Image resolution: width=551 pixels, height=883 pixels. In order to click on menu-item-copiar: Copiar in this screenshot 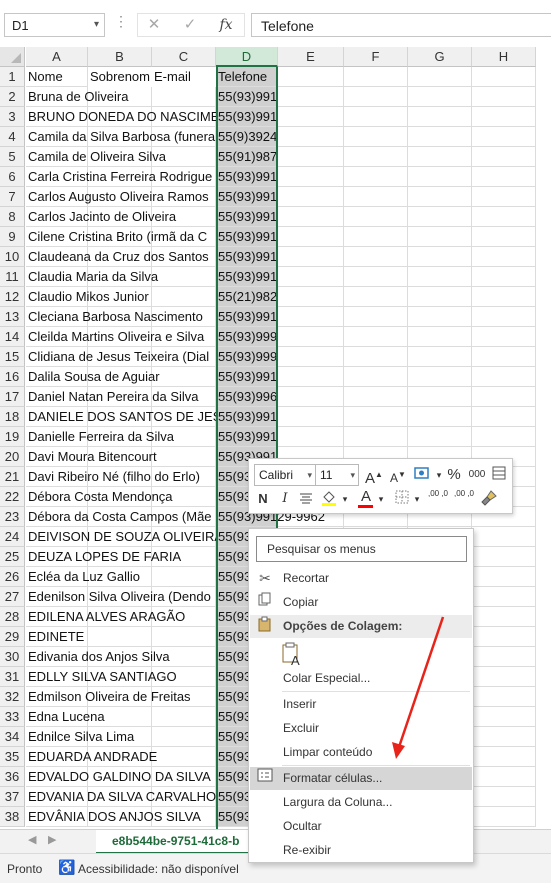, I will do `click(361, 602)`.